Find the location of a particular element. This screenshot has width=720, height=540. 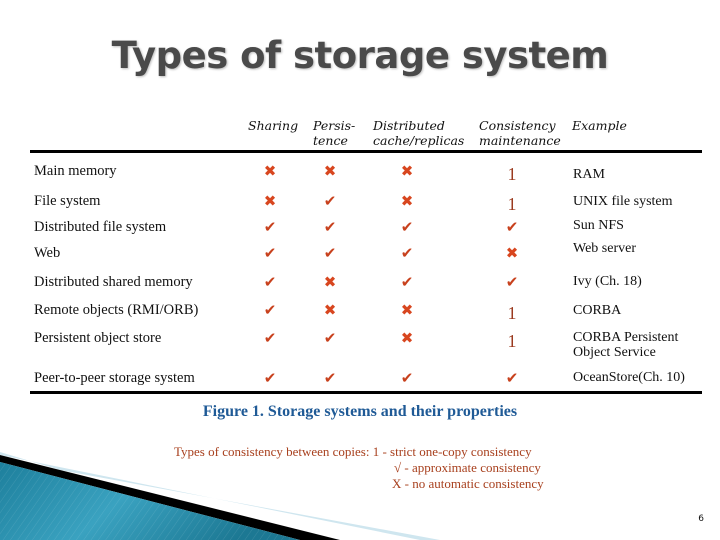

swoosh-black-band is located at coordinates (170, 497).